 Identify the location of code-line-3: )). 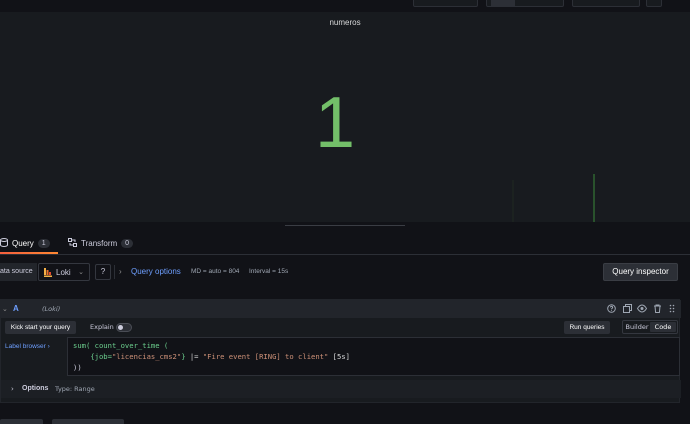
(77, 367).